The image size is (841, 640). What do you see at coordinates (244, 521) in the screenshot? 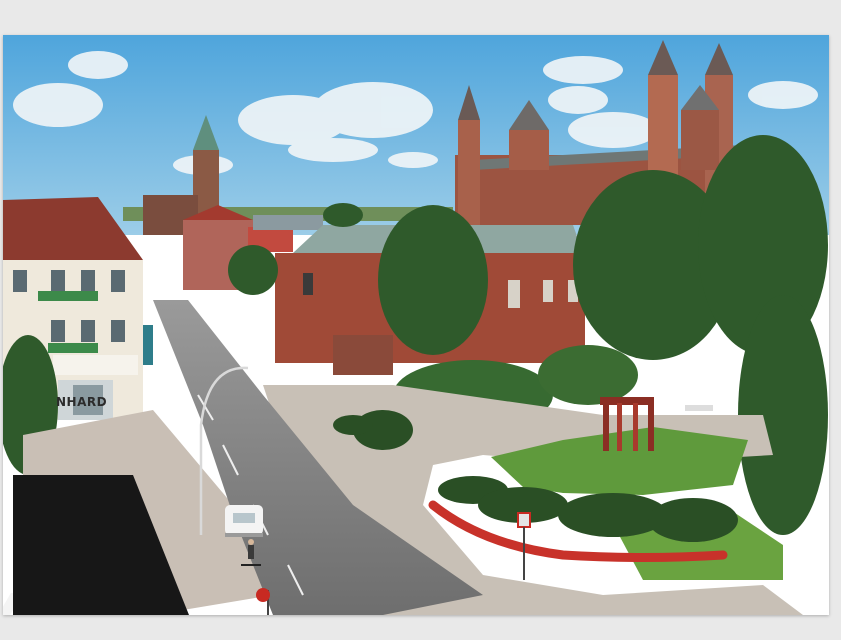
I see `white-car` at bounding box center [244, 521].